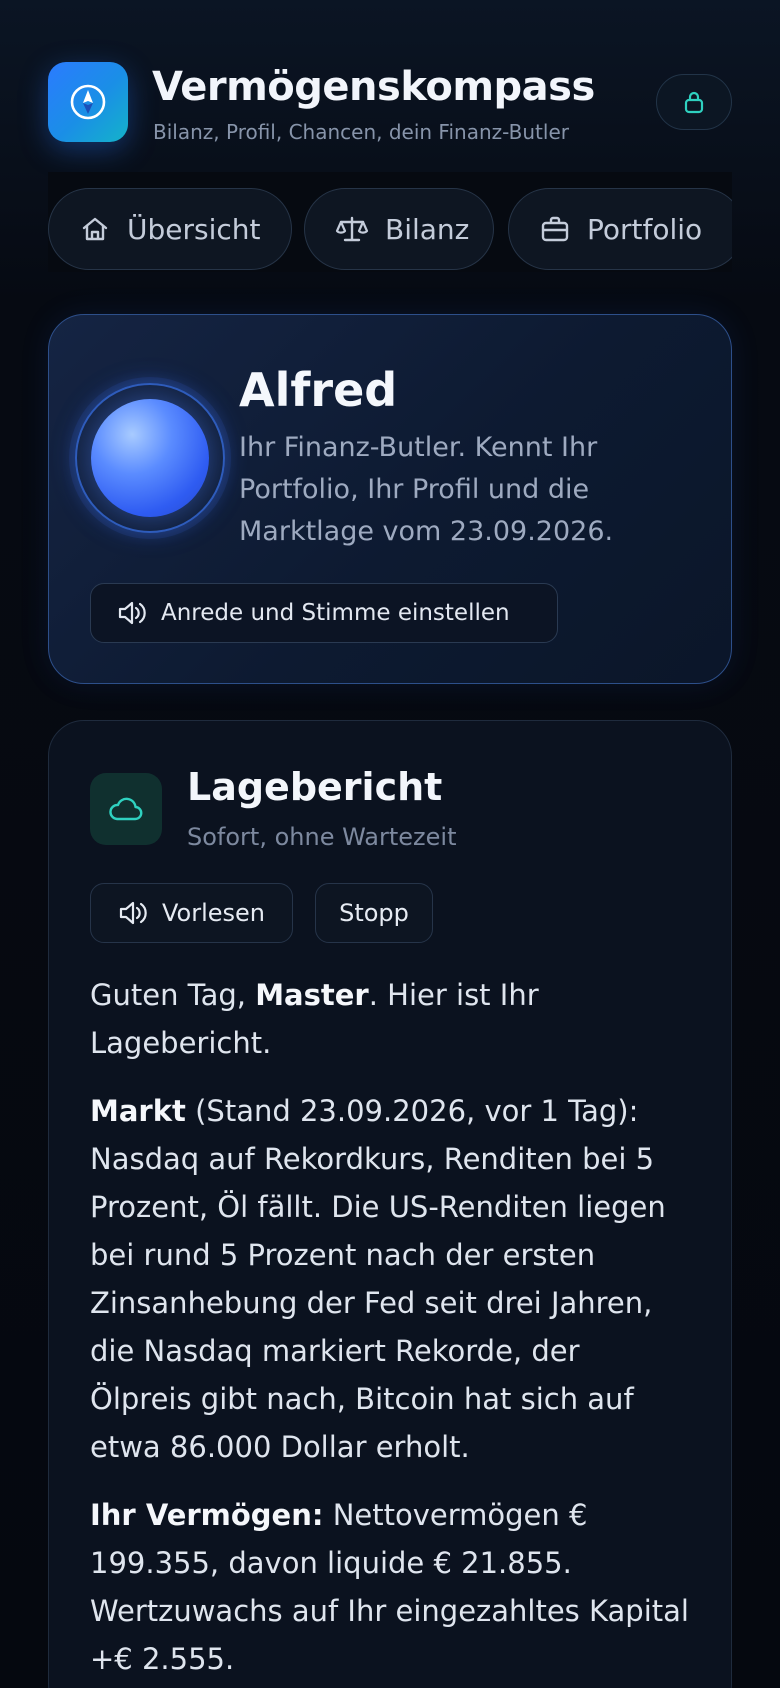  What do you see at coordinates (88, 102) in the screenshot?
I see `compass-icon` at bounding box center [88, 102].